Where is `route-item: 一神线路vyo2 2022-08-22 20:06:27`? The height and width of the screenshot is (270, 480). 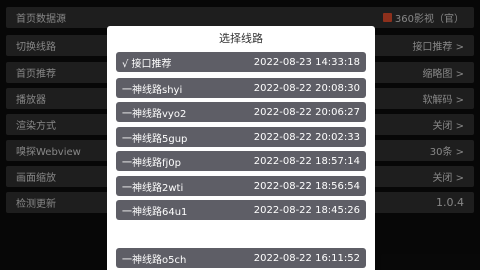
route-item: 一神线路vyo2 2022-08-22 20:06:27 is located at coordinates (241, 112).